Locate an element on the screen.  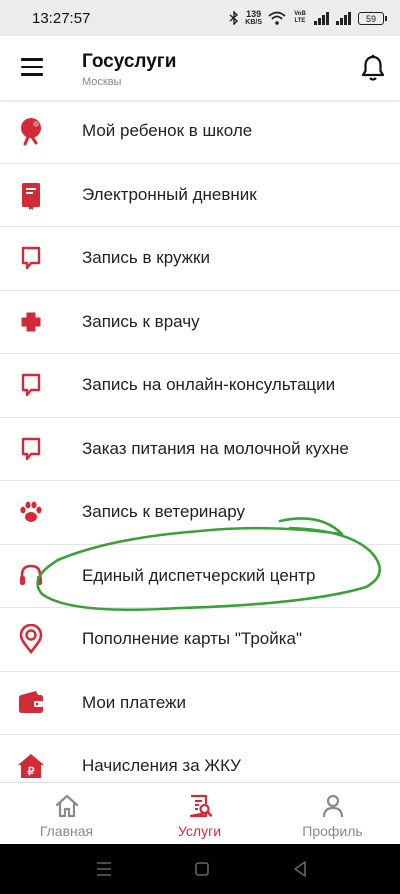
service-label: Запись на онлайн-консультации is located at coordinates (209, 385).